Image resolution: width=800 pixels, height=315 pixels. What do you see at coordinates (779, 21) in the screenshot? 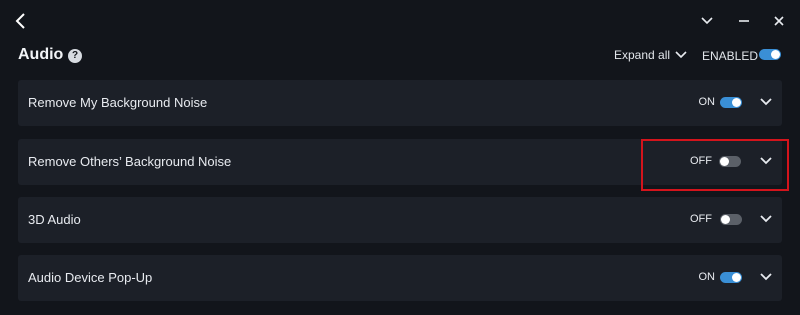
I see `close-icon` at bounding box center [779, 21].